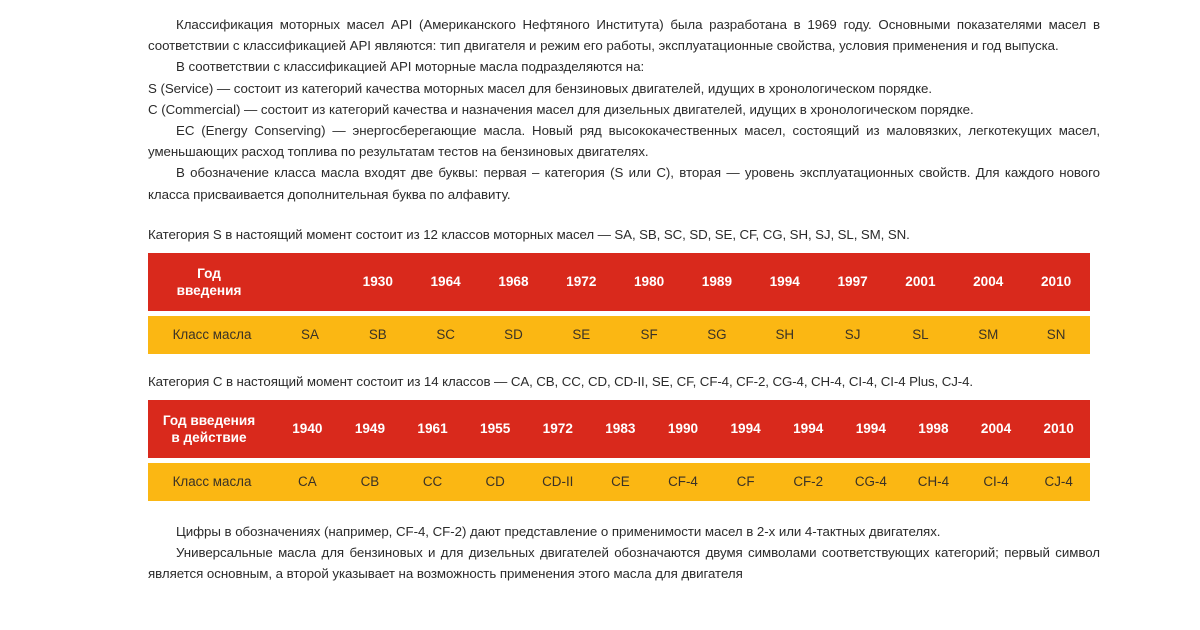 The height and width of the screenshot is (630, 1200). I want to click on table-c-class-cell: CE, so click(620, 481).